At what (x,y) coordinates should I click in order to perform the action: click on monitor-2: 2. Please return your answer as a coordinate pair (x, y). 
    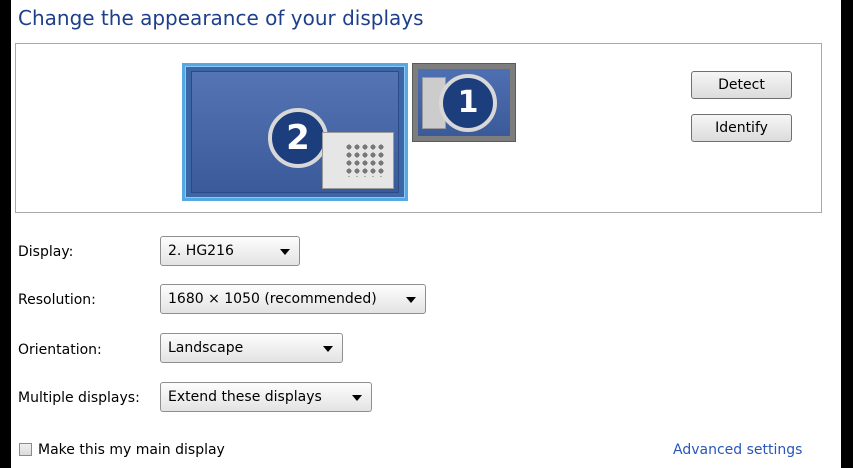
    Looking at the image, I should click on (295, 132).